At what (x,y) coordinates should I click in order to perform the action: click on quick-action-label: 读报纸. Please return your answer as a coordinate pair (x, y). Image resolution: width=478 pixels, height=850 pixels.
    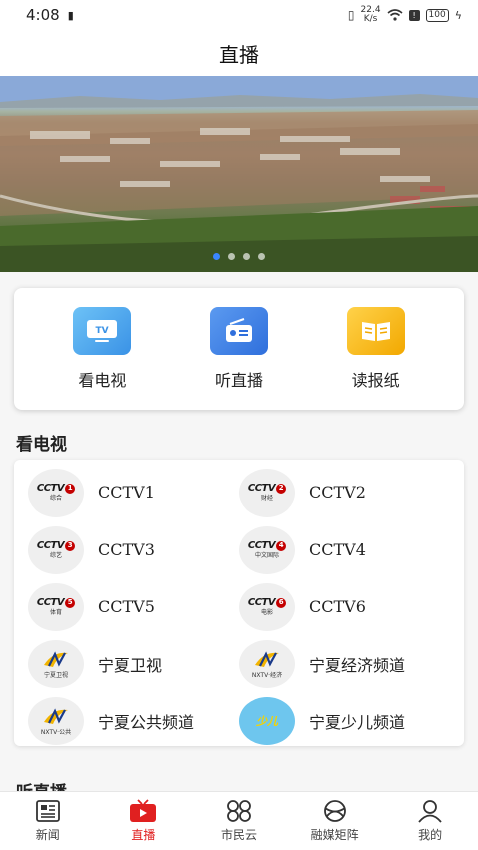
    Looking at the image, I should click on (375, 380).